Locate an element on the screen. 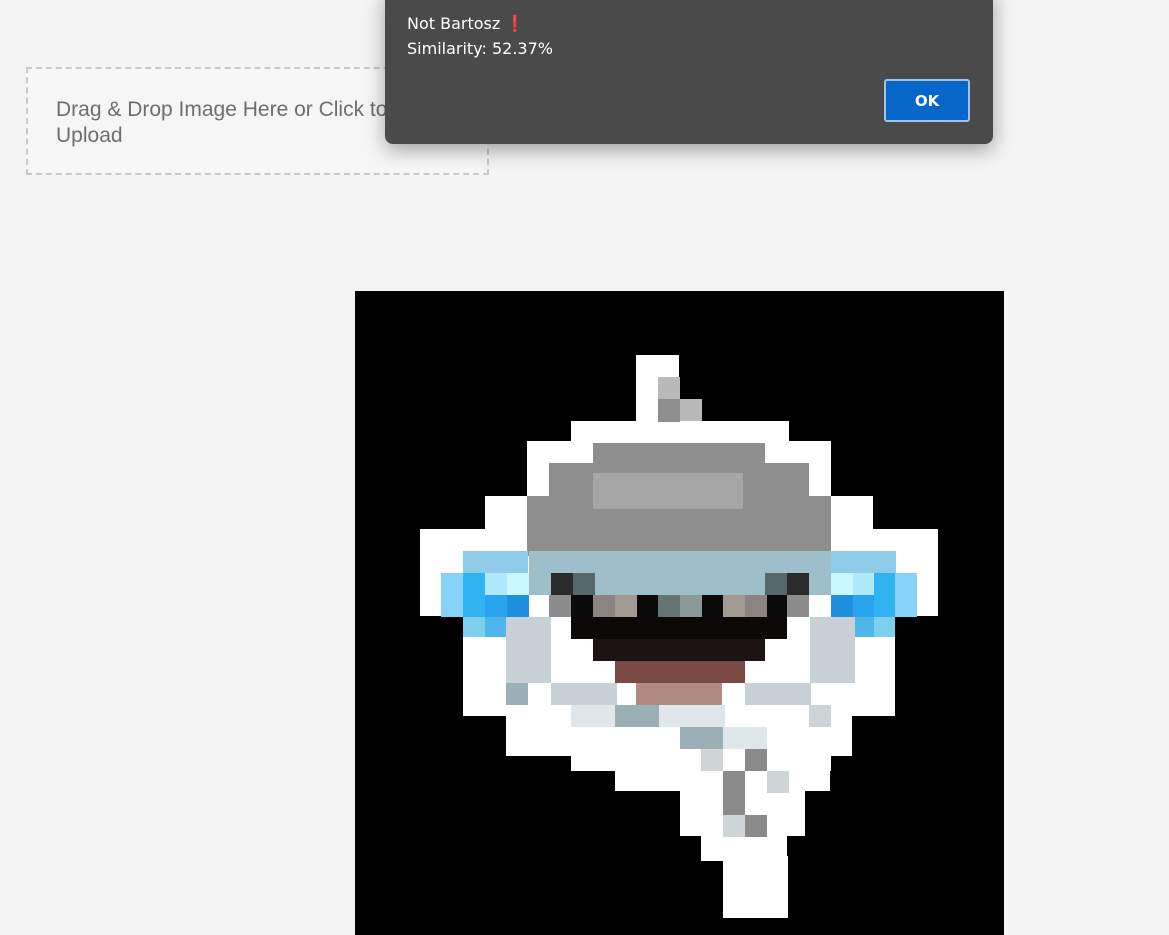 The height and width of the screenshot is (935, 1169). dialog-message: Not Bartosz ❗ Similarity: 52.37% is located at coordinates (480, 36).